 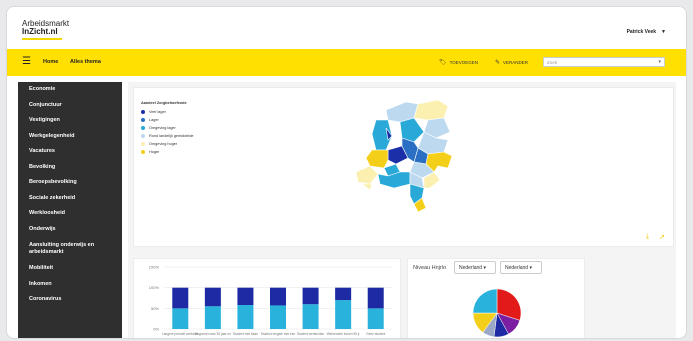 What do you see at coordinates (604, 62) in the screenshot?
I see `search-input: Zoek ▾` at bounding box center [604, 62].